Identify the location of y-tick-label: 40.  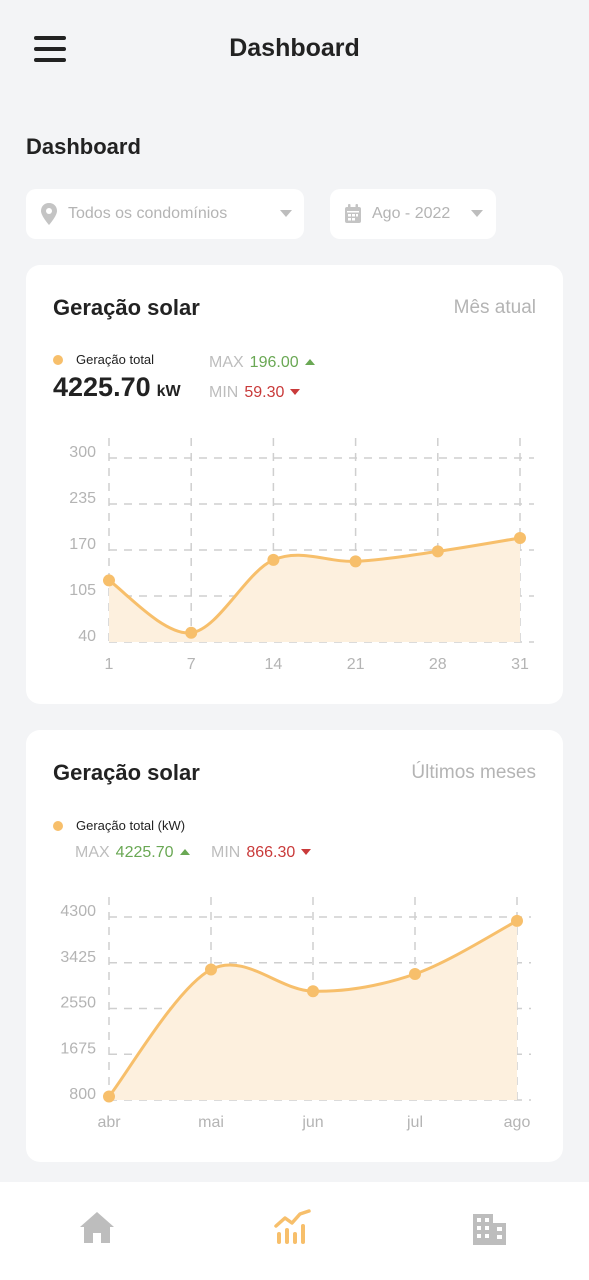
(87, 636).